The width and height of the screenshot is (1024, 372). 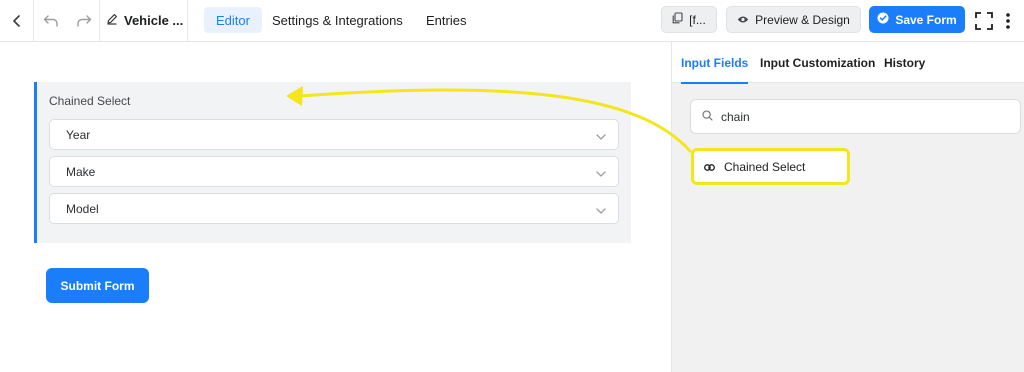 What do you see at coordinates (926, 19) in the screenshot?
I see `save-form-label: Save Form` at bounding box center [926, 19].